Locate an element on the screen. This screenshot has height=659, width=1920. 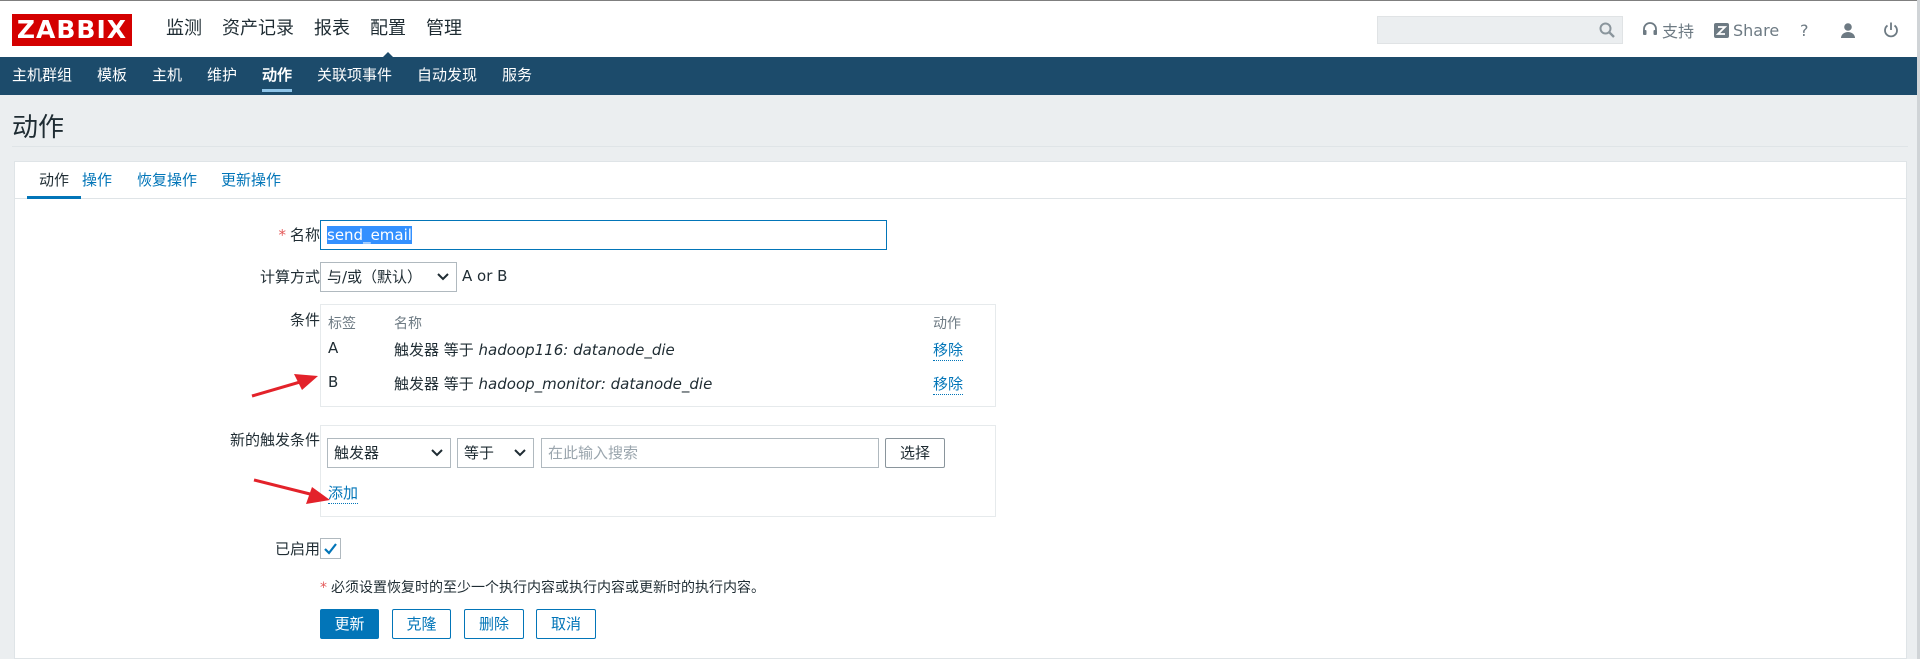
cancel-button: 取消 is located at coordinates (566, 624).